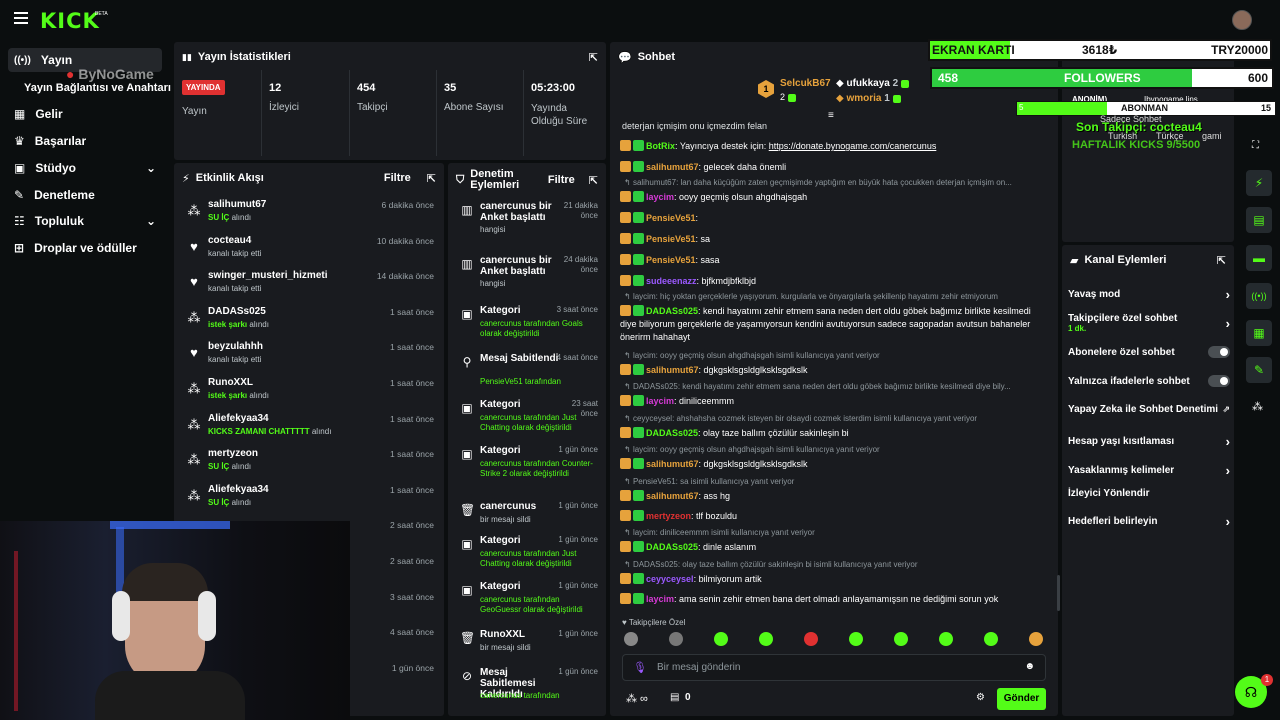  Describe the element at coordinates (834, 400) in the screenshot. I see `chat-message: laycim: diniliceemmm` at that location.